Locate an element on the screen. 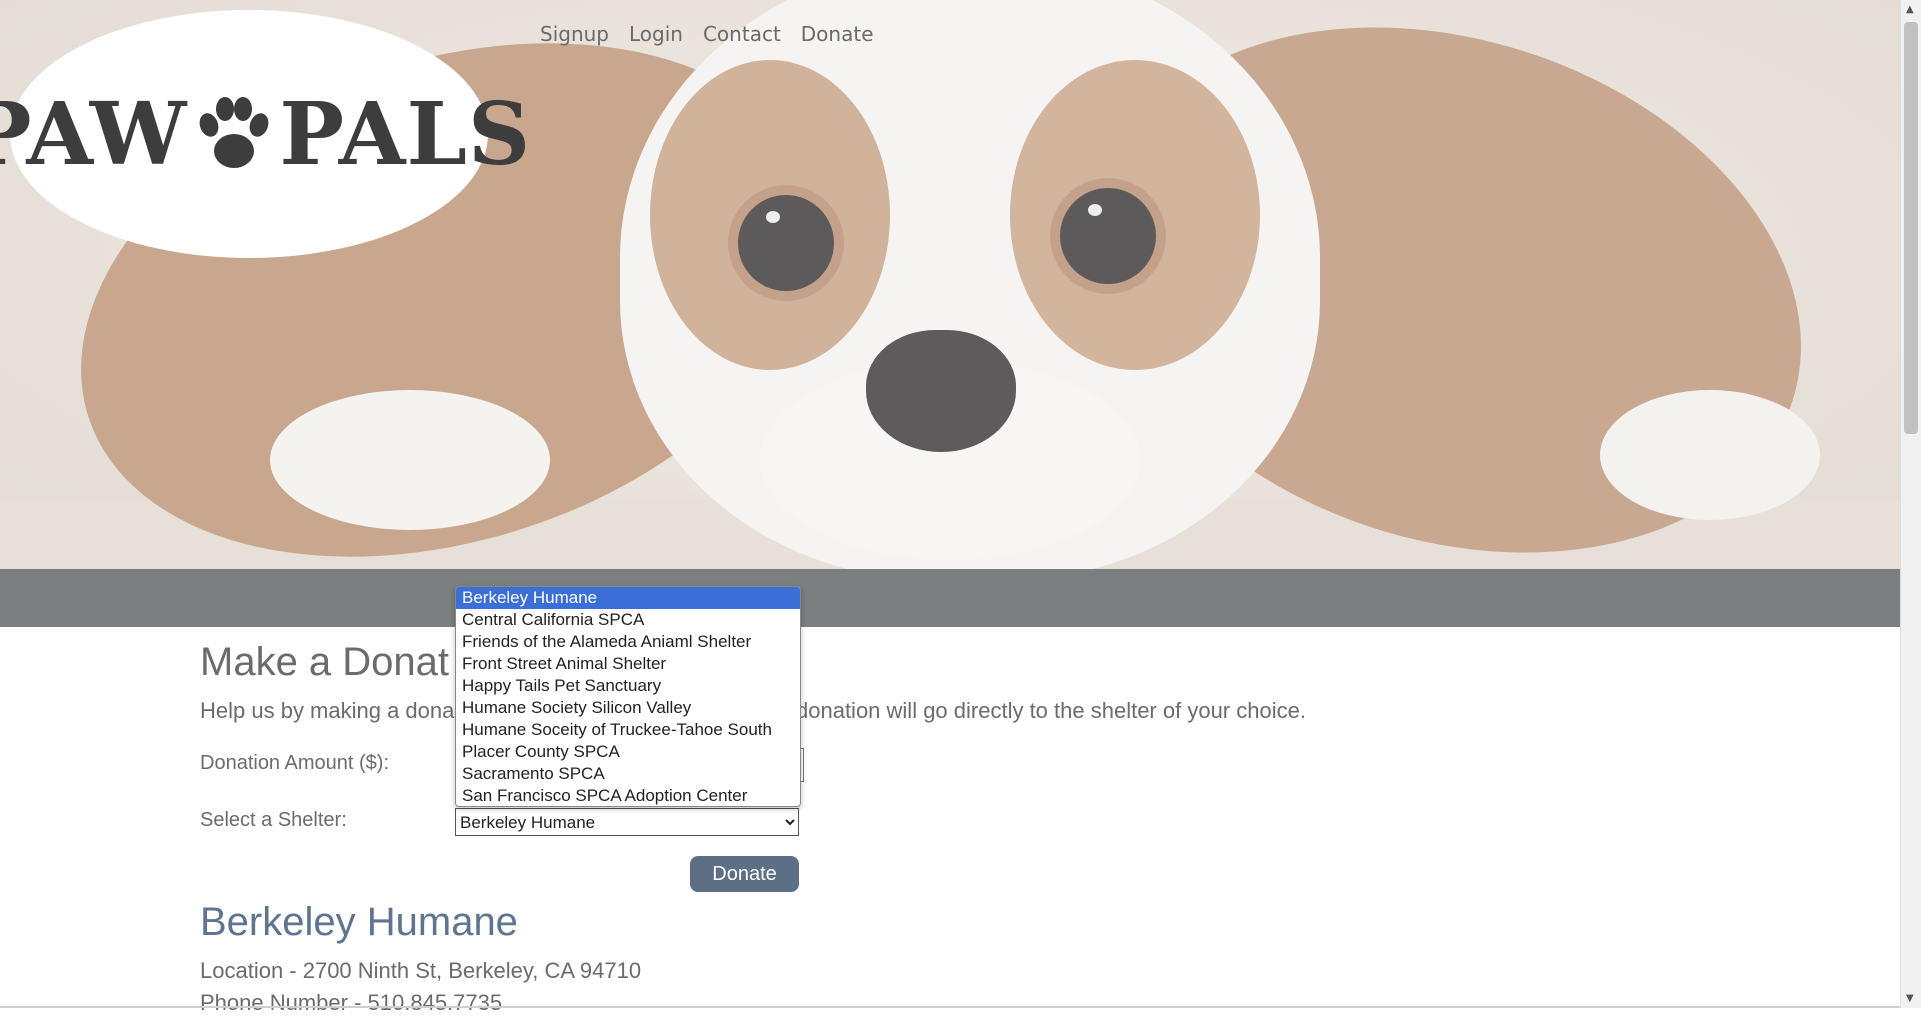  dog-nose is located at coordinates (941, 391).